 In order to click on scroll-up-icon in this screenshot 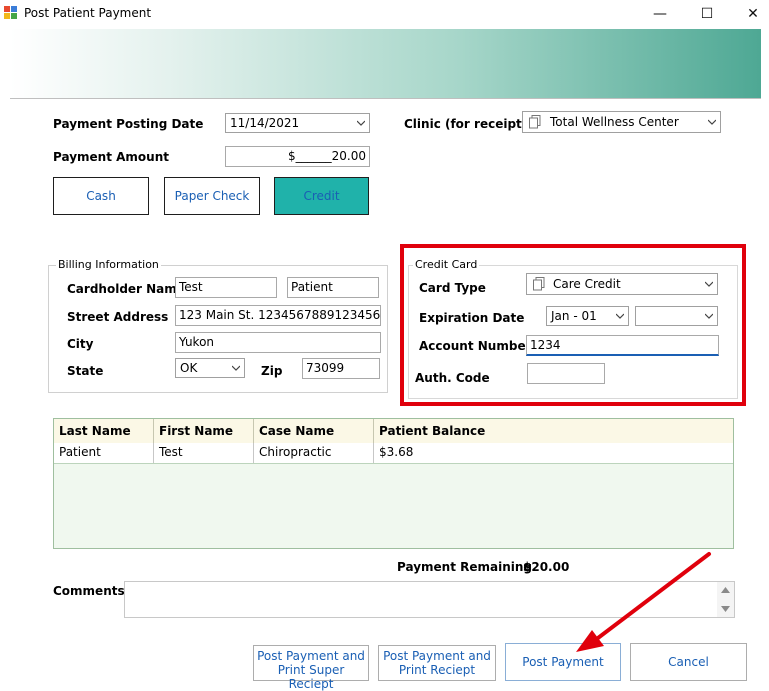, I will do `click(725, 590)`.